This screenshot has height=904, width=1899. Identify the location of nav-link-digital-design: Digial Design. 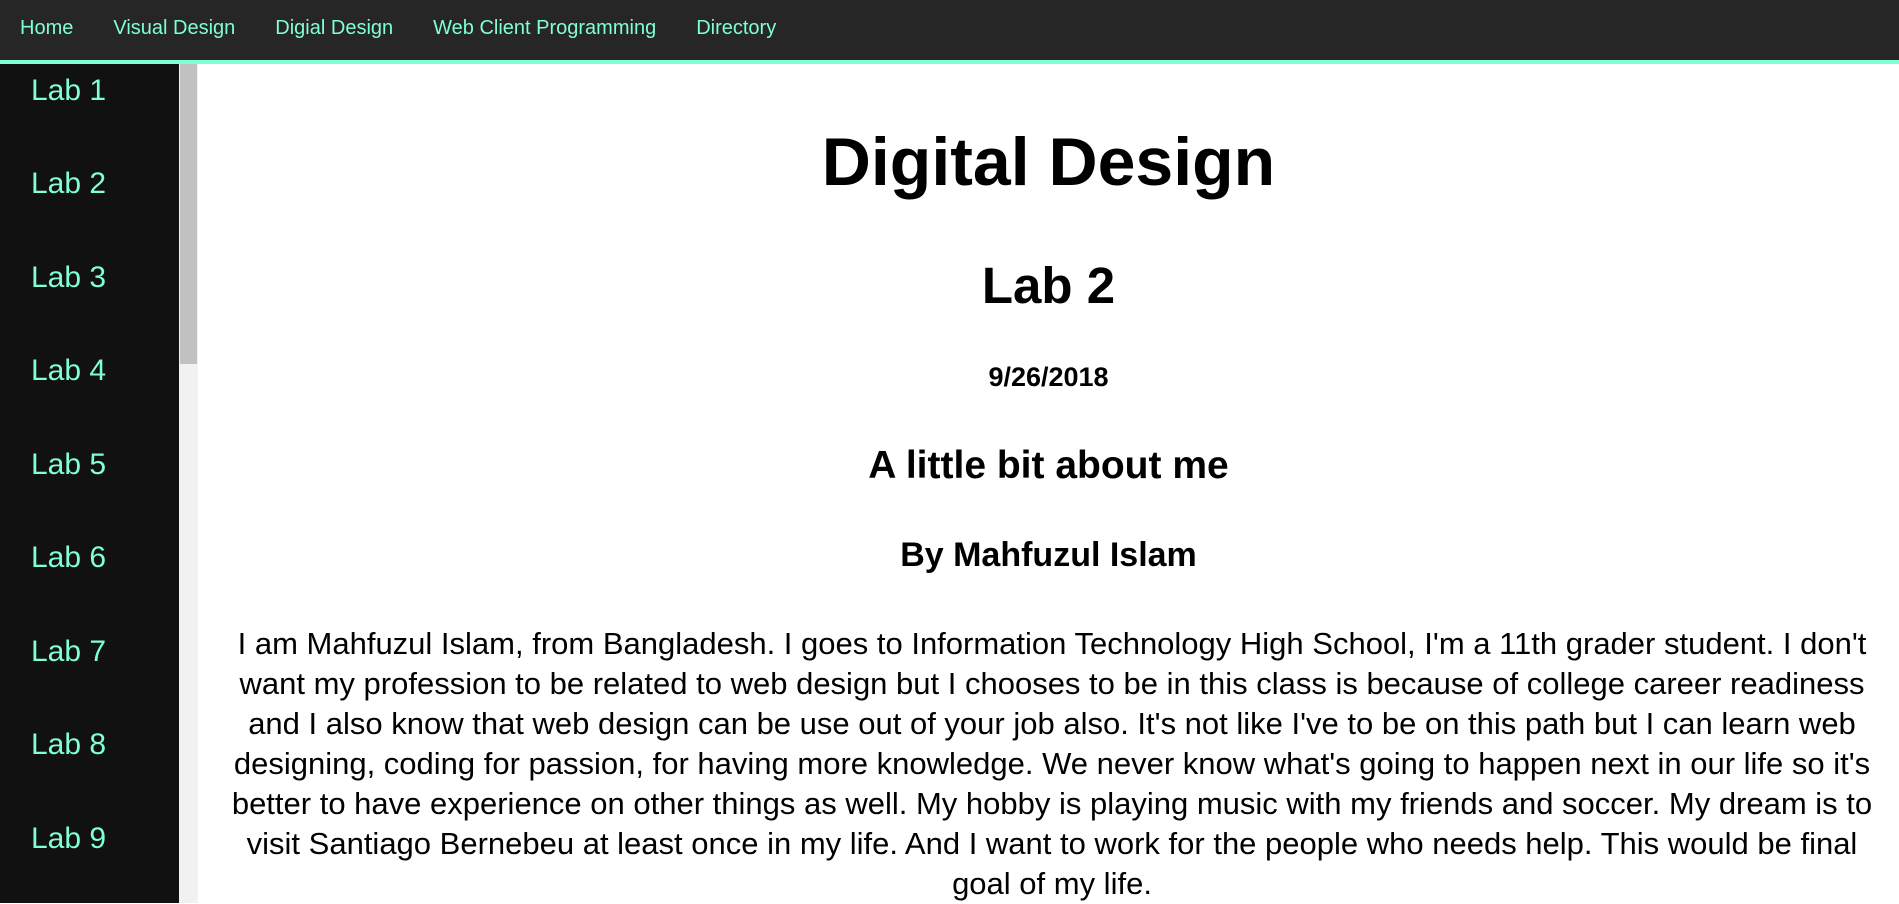
(334, 30).